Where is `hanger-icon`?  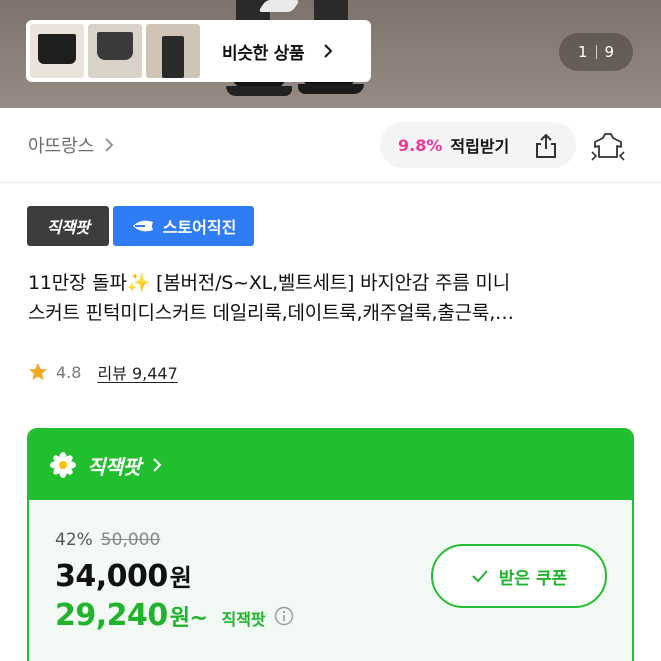 hanger-icon is located at coordinates (608, 146).